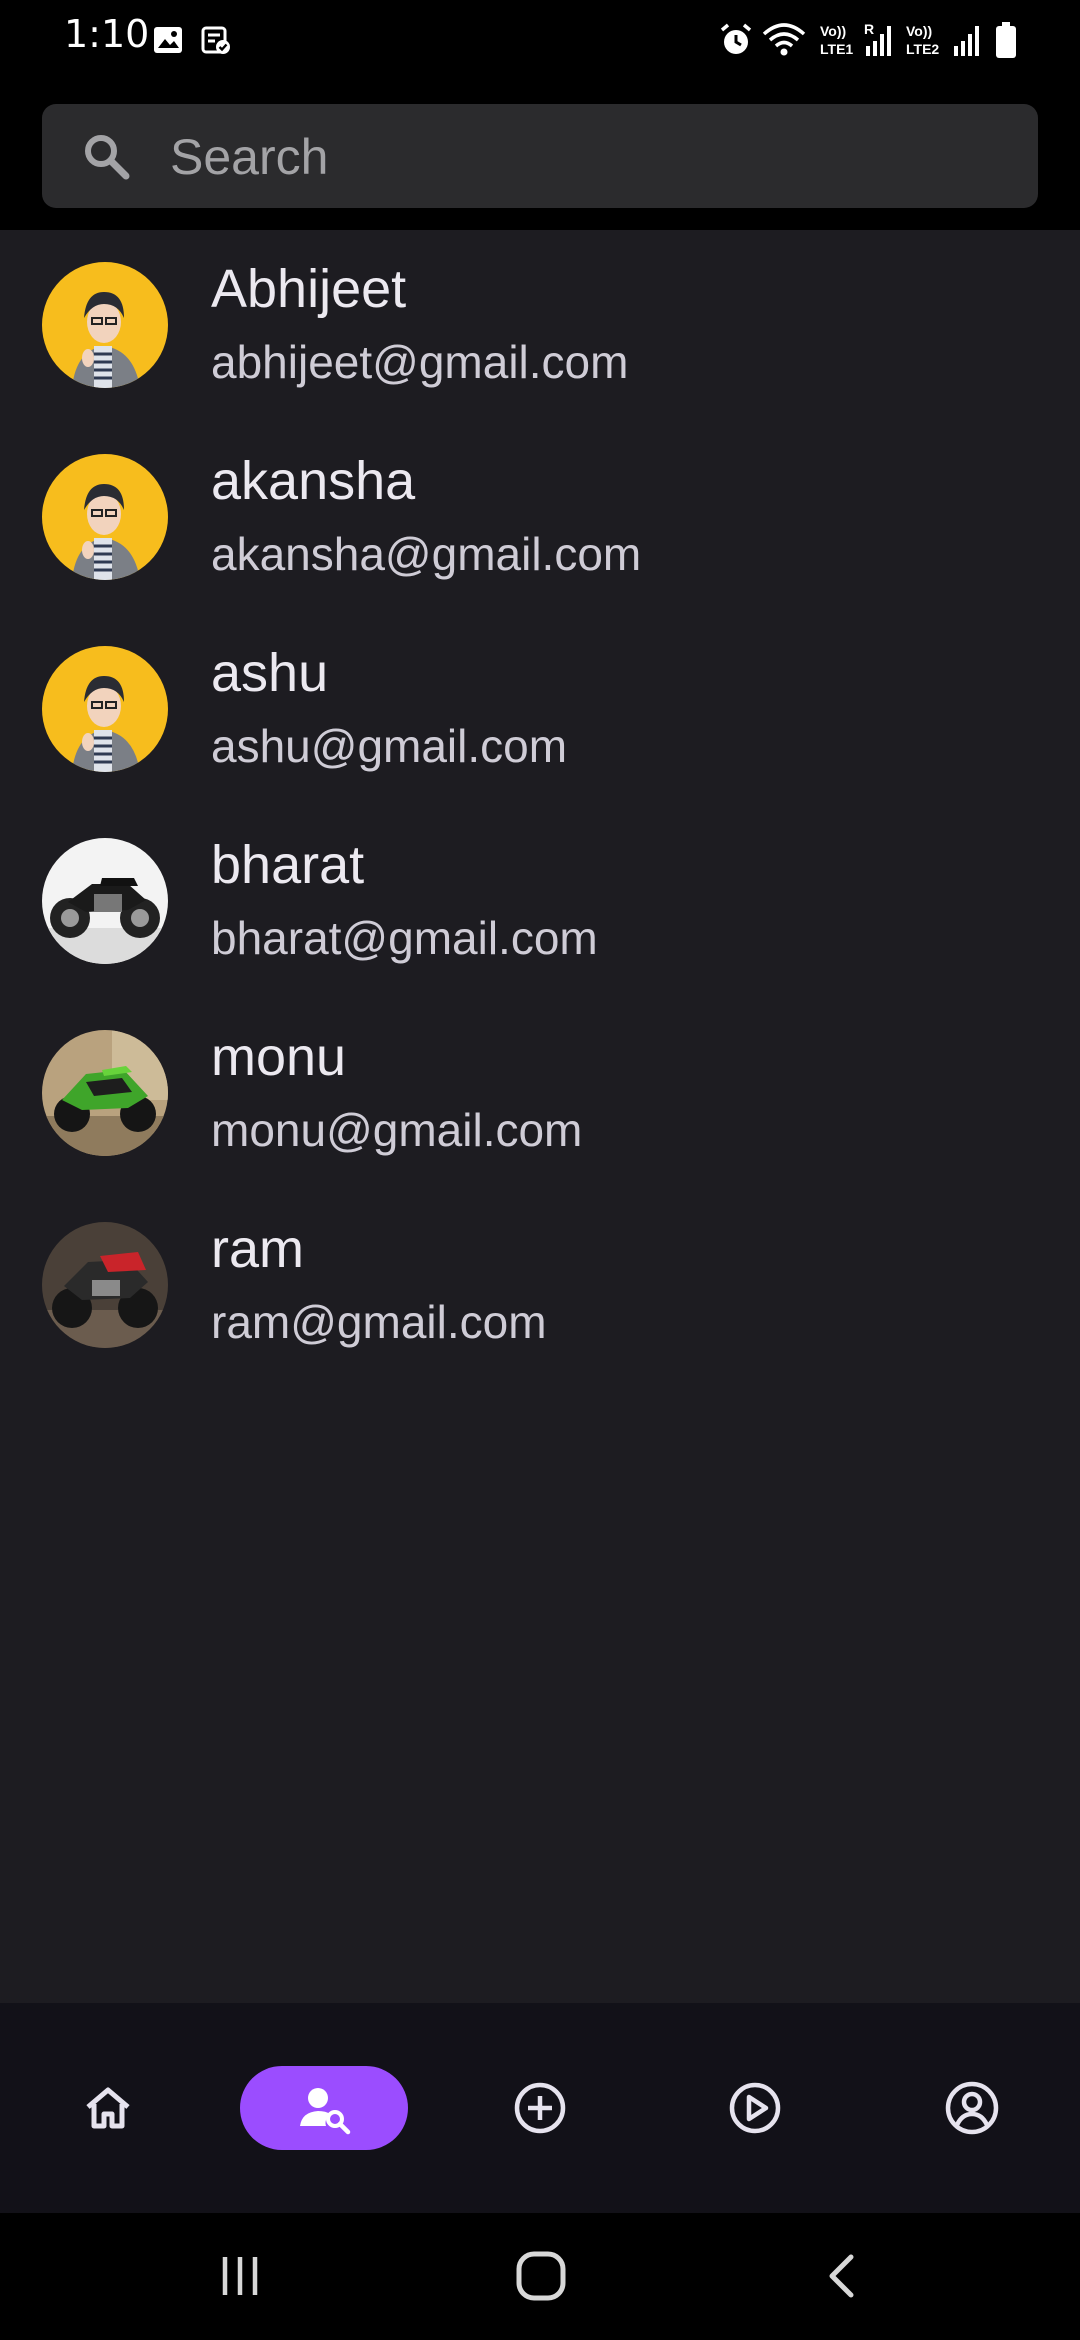  Describe the element at coordinates (309, 289) in the screenshot. I see `user-name: Abhijeet` at that location.